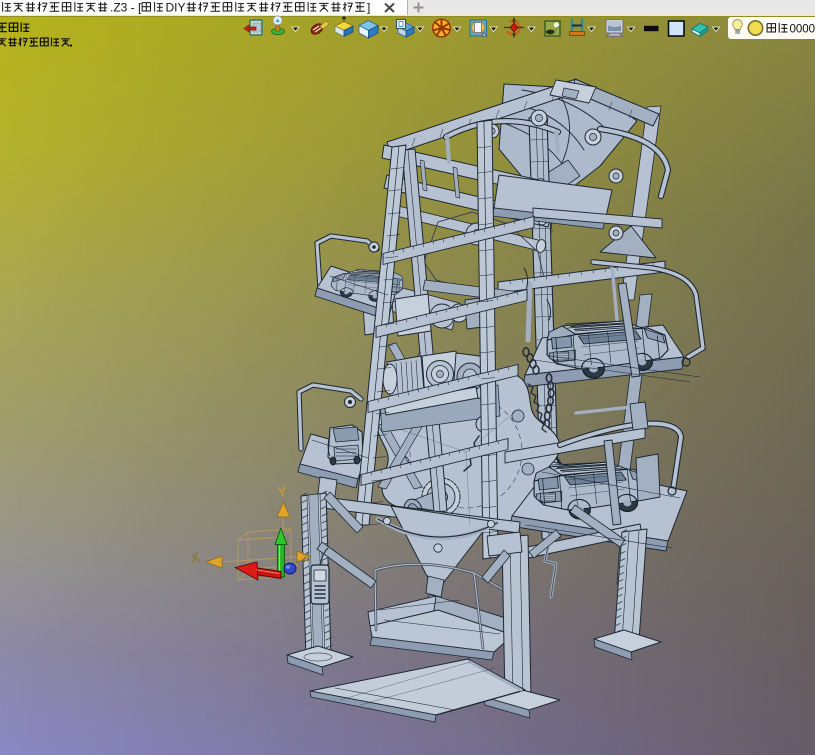 This screenshot has height=755, width=815. I want to click on svg-text: Z, so click(305, 558).